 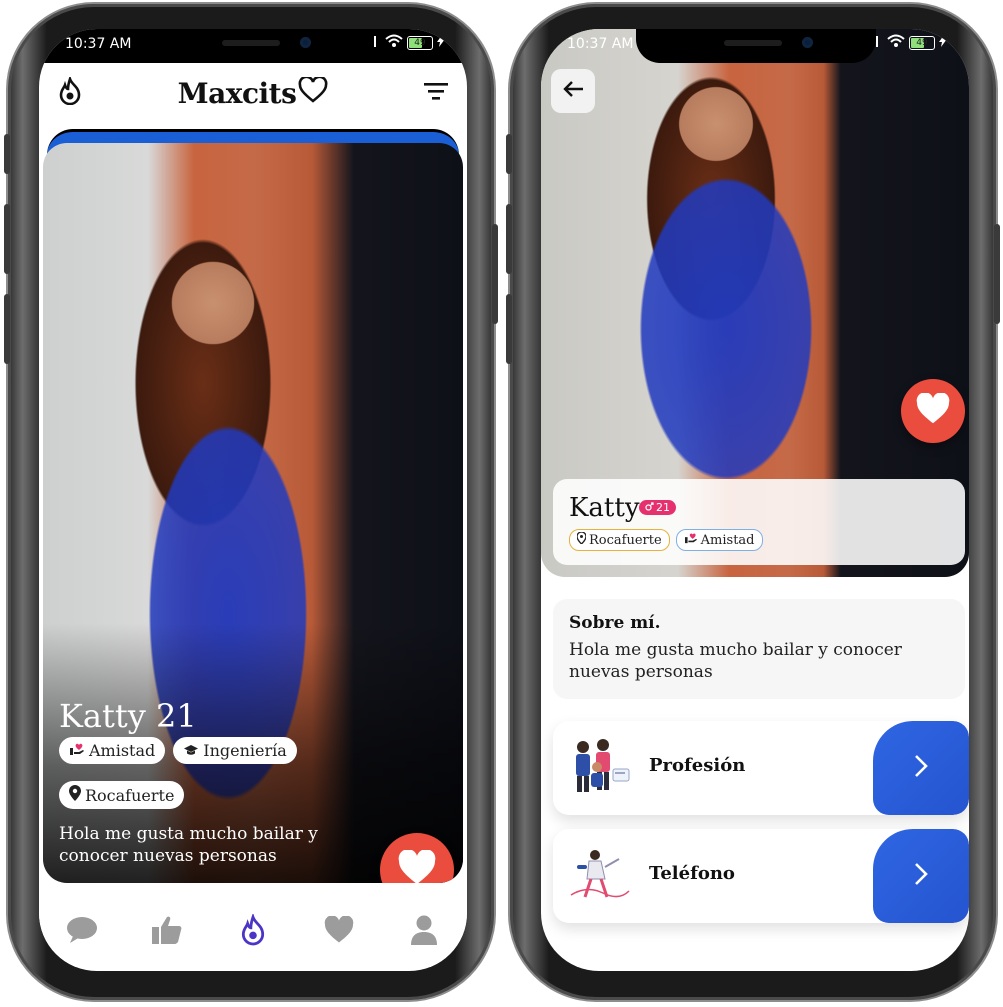 What do you see at coordinates (235, 750) in the screenshot?
I see `chip-education: Ingeniería` at bounding box center [235, 750].